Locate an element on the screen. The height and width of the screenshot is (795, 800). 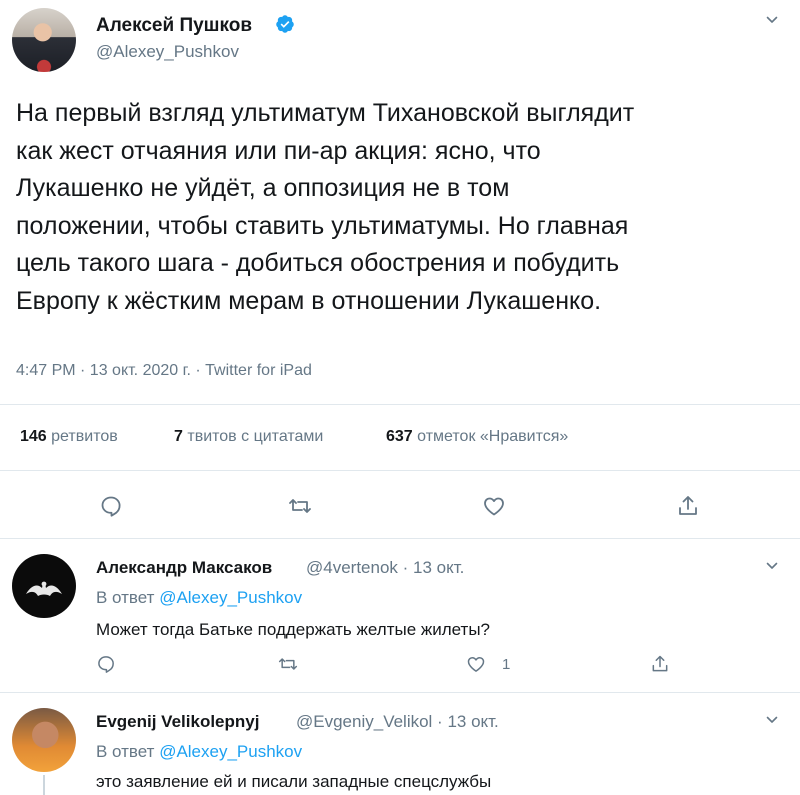
retweets-count: 146 is located at coordinates (33, 436).